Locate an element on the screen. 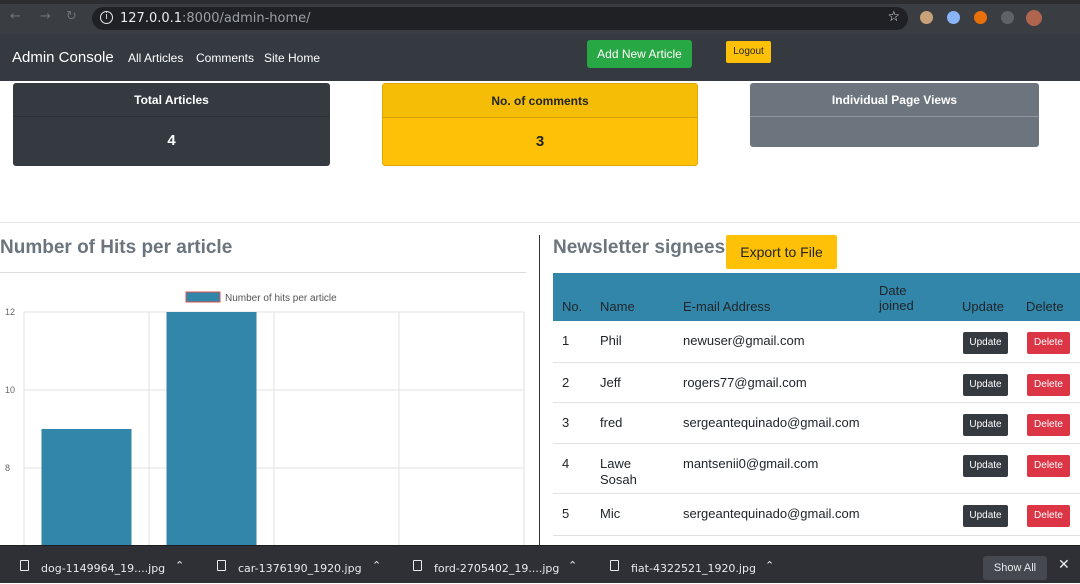  cell-no: 1 is located at coordinates (566, 340).